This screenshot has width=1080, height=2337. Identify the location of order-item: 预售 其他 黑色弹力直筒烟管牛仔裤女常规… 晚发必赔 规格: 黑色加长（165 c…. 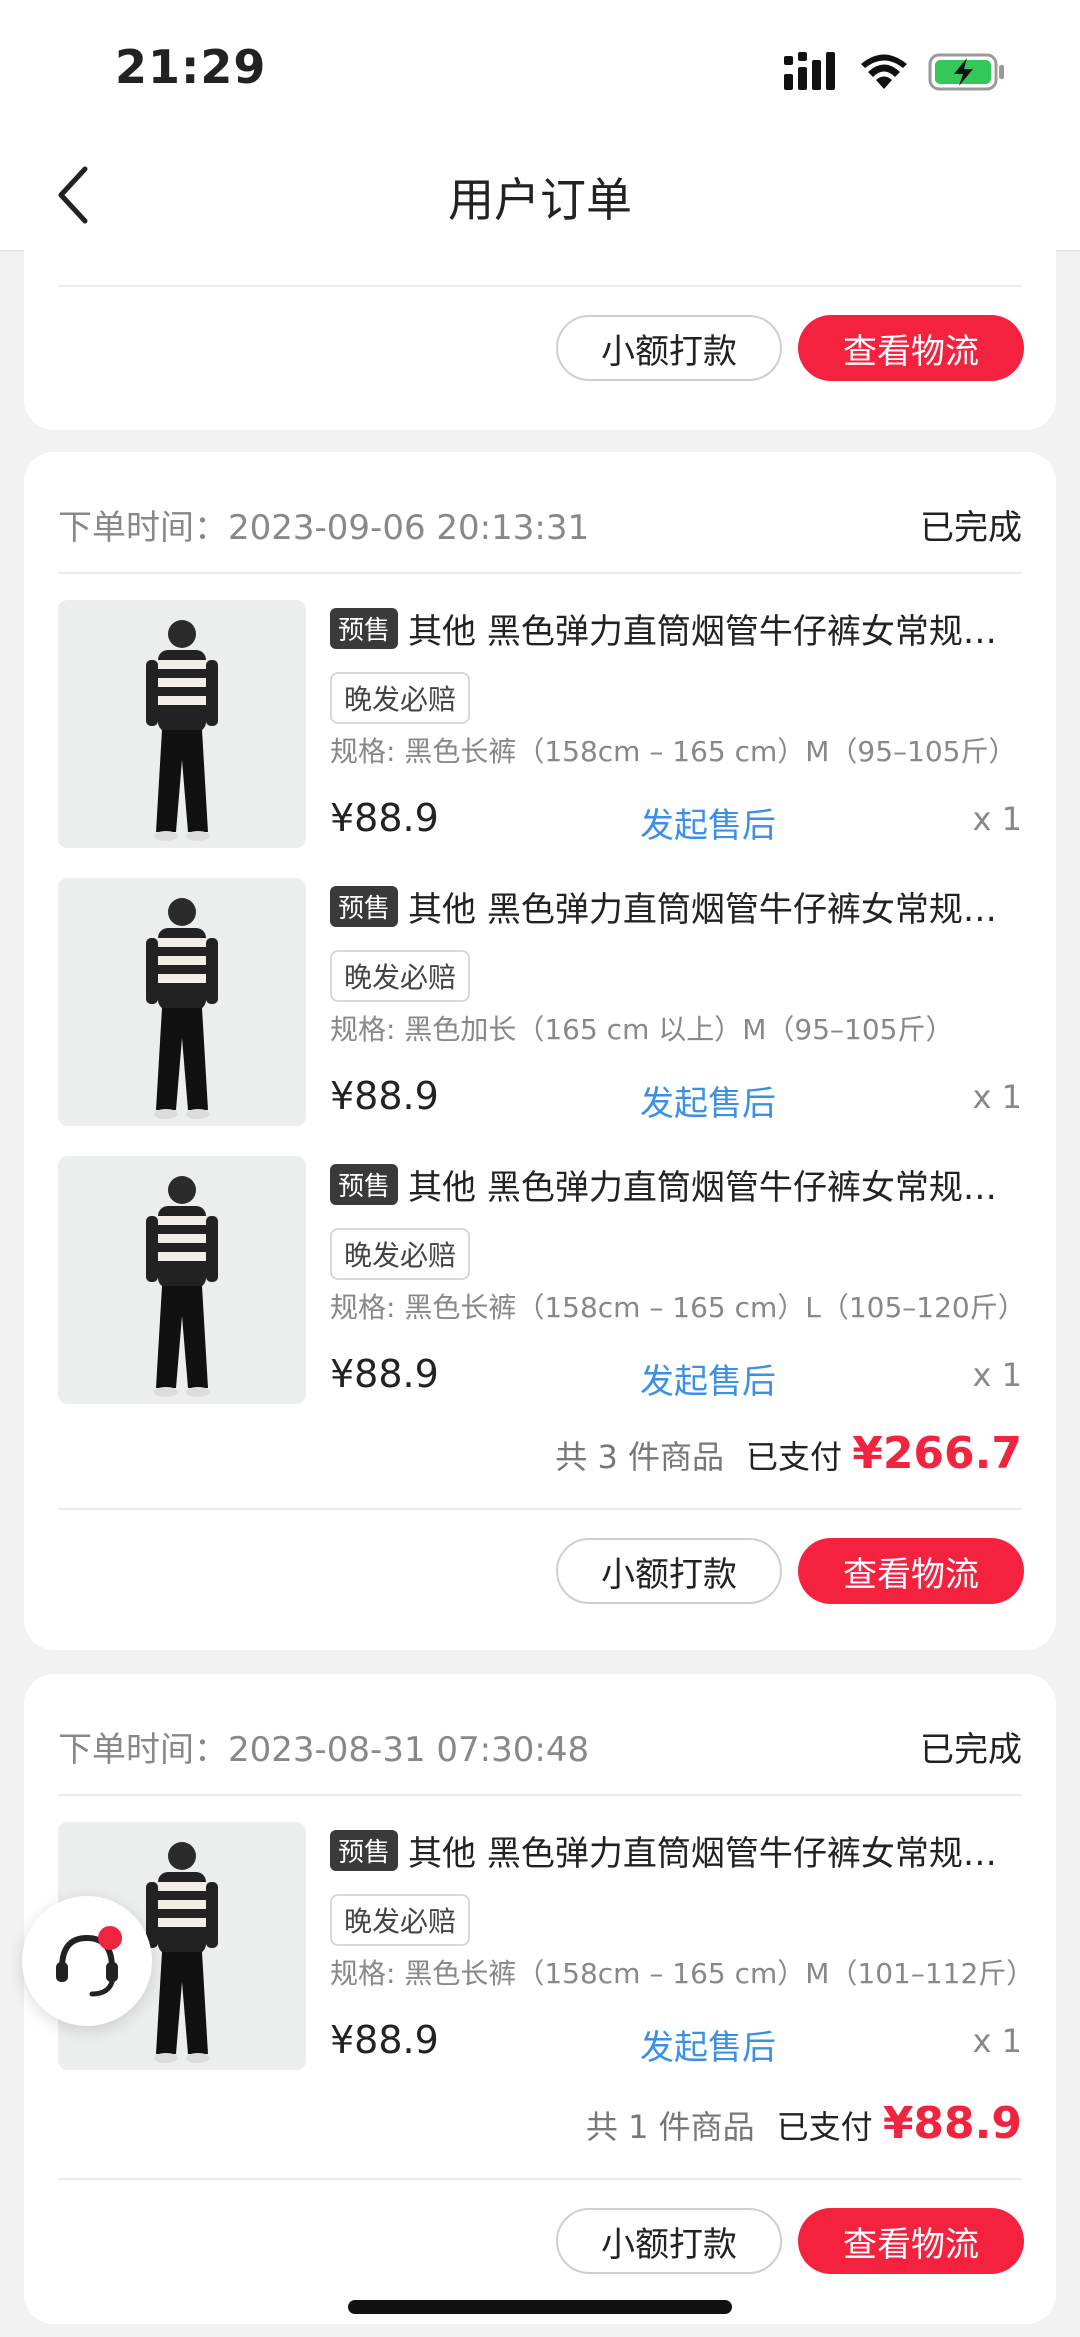
(540, 1003).